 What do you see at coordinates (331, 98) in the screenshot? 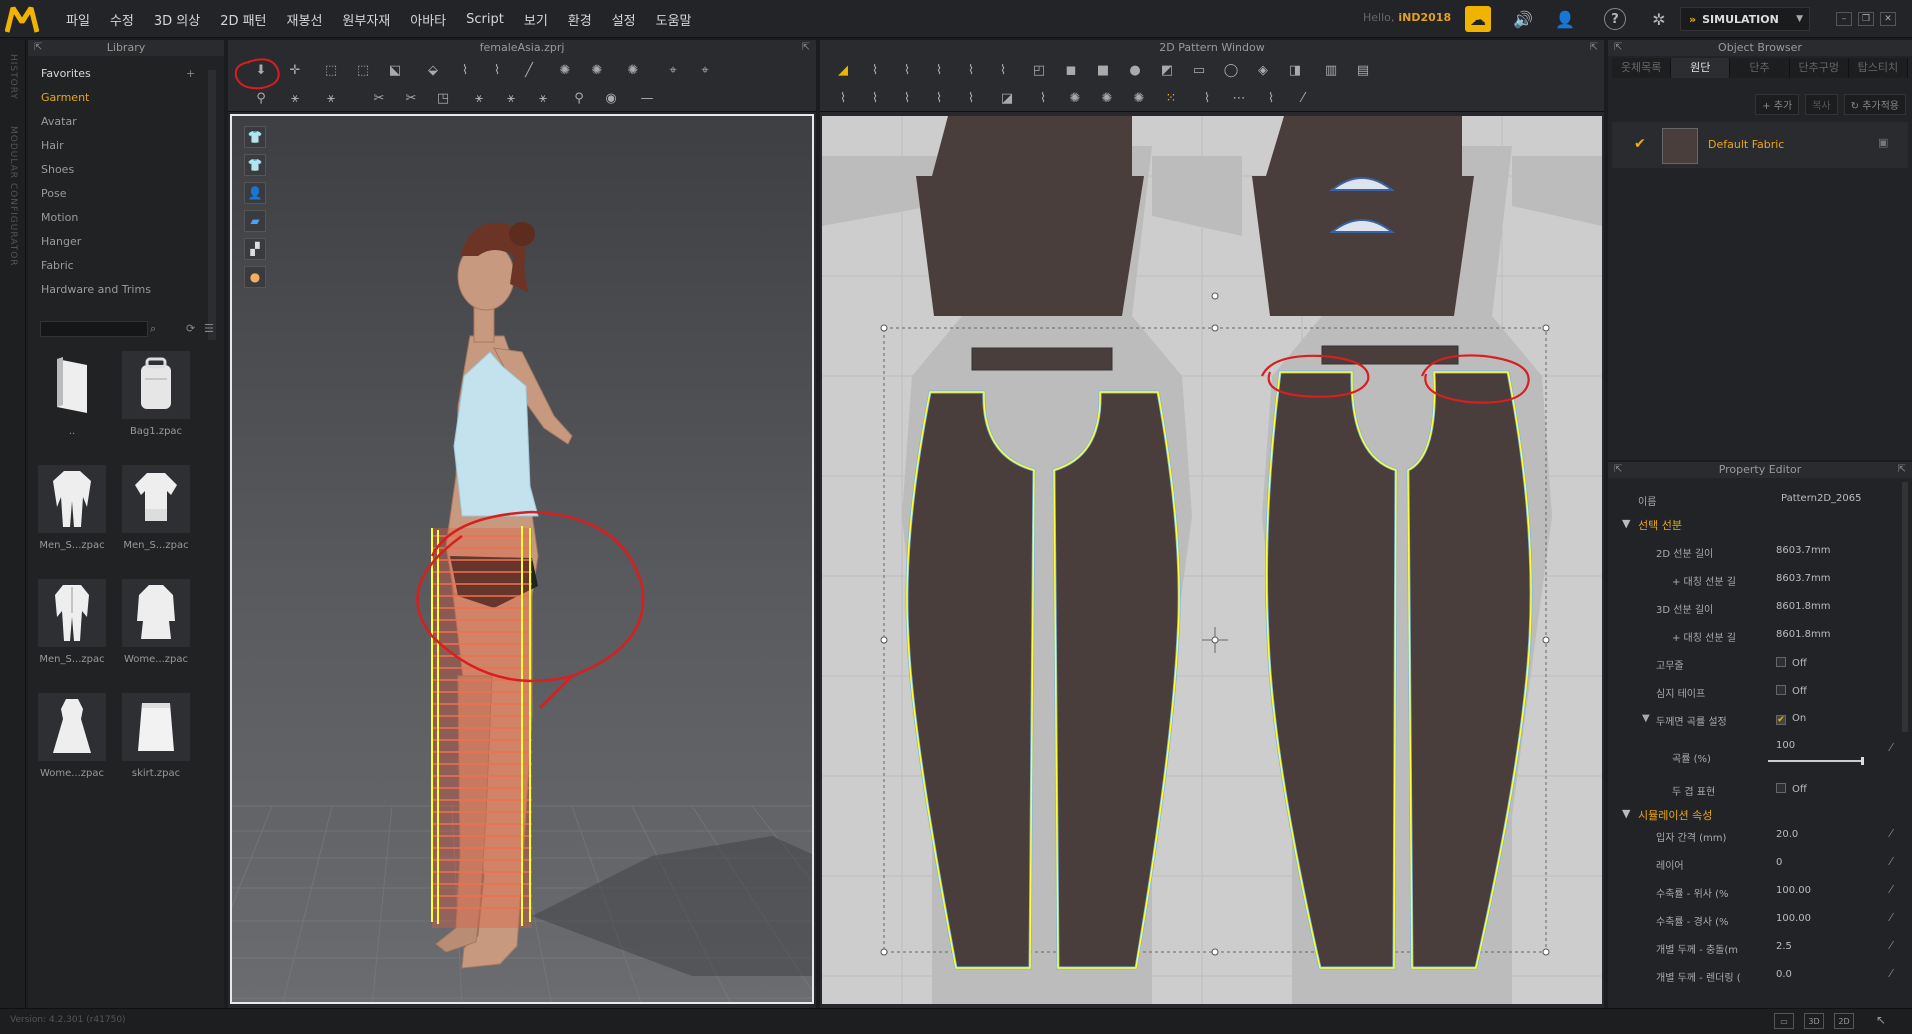
I see `arrange-point-icon: ⚹` at bounding box center [331, 98].